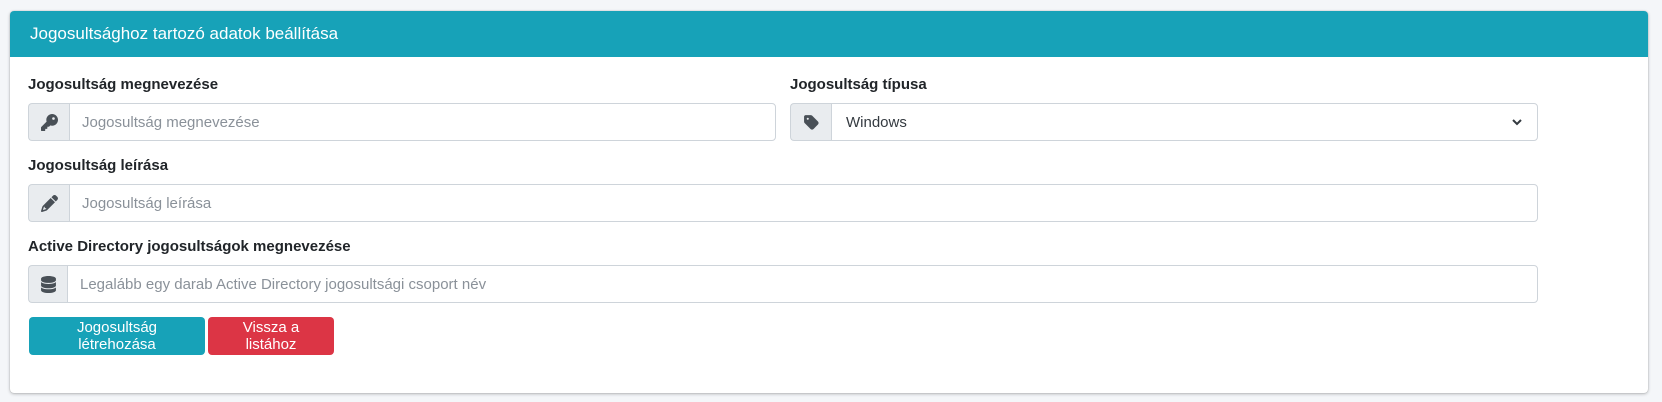 This screenshot has width=1662, height=402. Describe the element at coordinates (1517, 122) in the screenshot. I see `chevron-down-icon` at that location.